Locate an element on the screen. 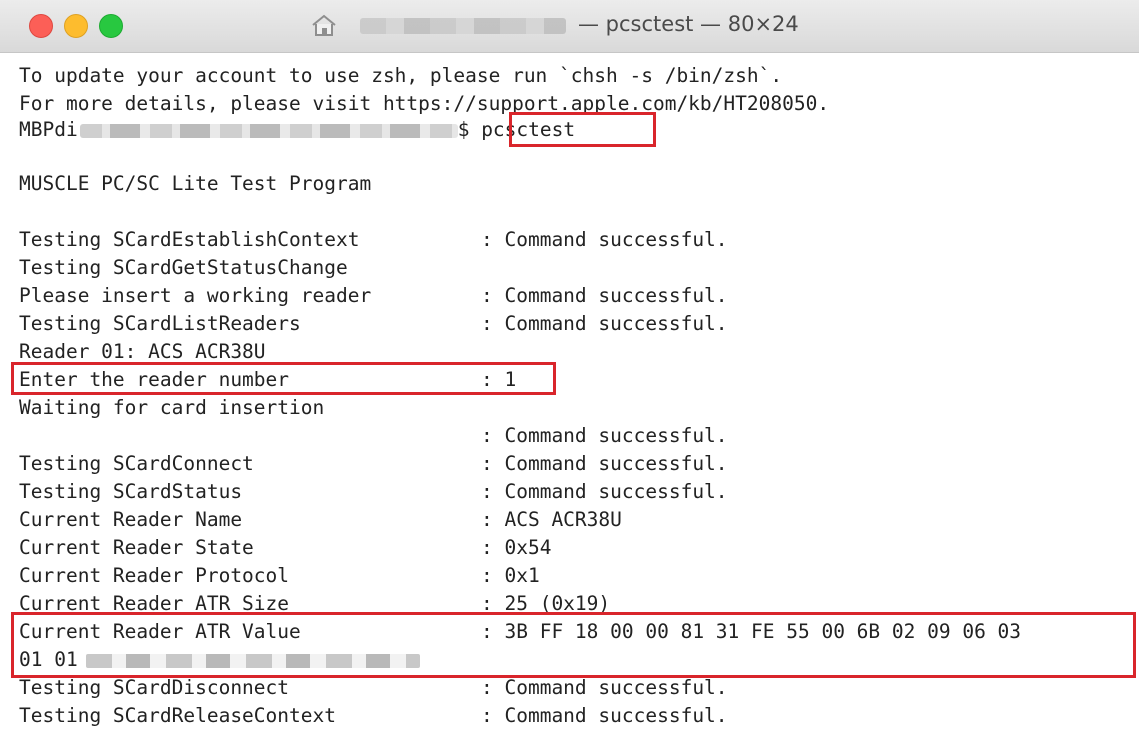 The image size is (1139, 734). atr-value-highlight-box is located at coordinates (573, 645).